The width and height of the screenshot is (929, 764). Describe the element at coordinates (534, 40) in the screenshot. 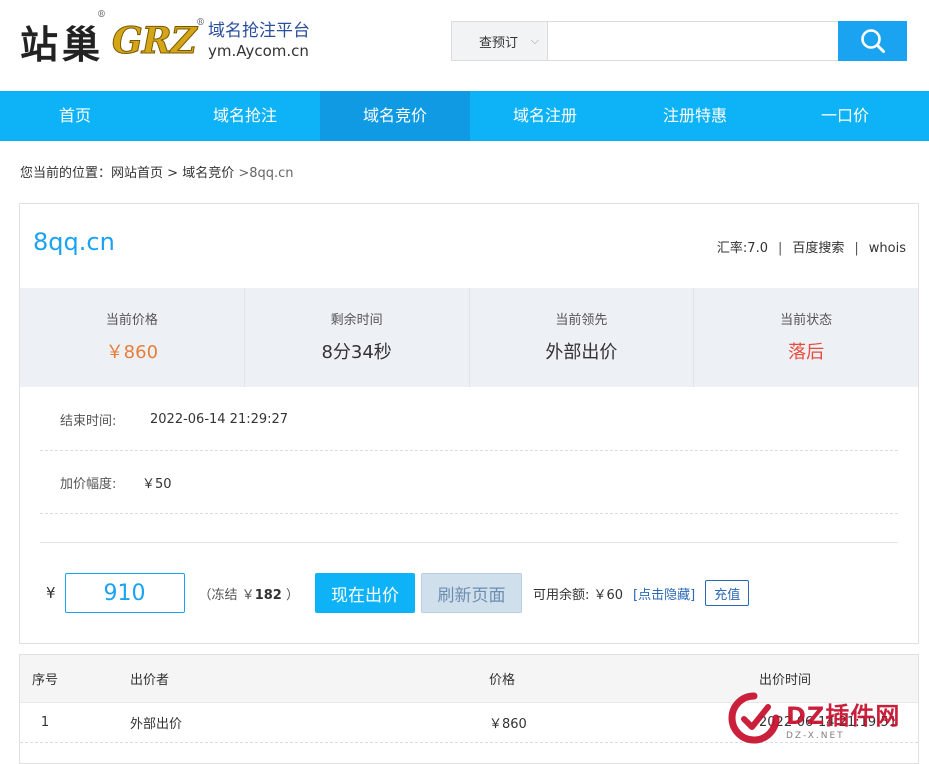

I see `chevron-down-icon: ⌵` at that location.